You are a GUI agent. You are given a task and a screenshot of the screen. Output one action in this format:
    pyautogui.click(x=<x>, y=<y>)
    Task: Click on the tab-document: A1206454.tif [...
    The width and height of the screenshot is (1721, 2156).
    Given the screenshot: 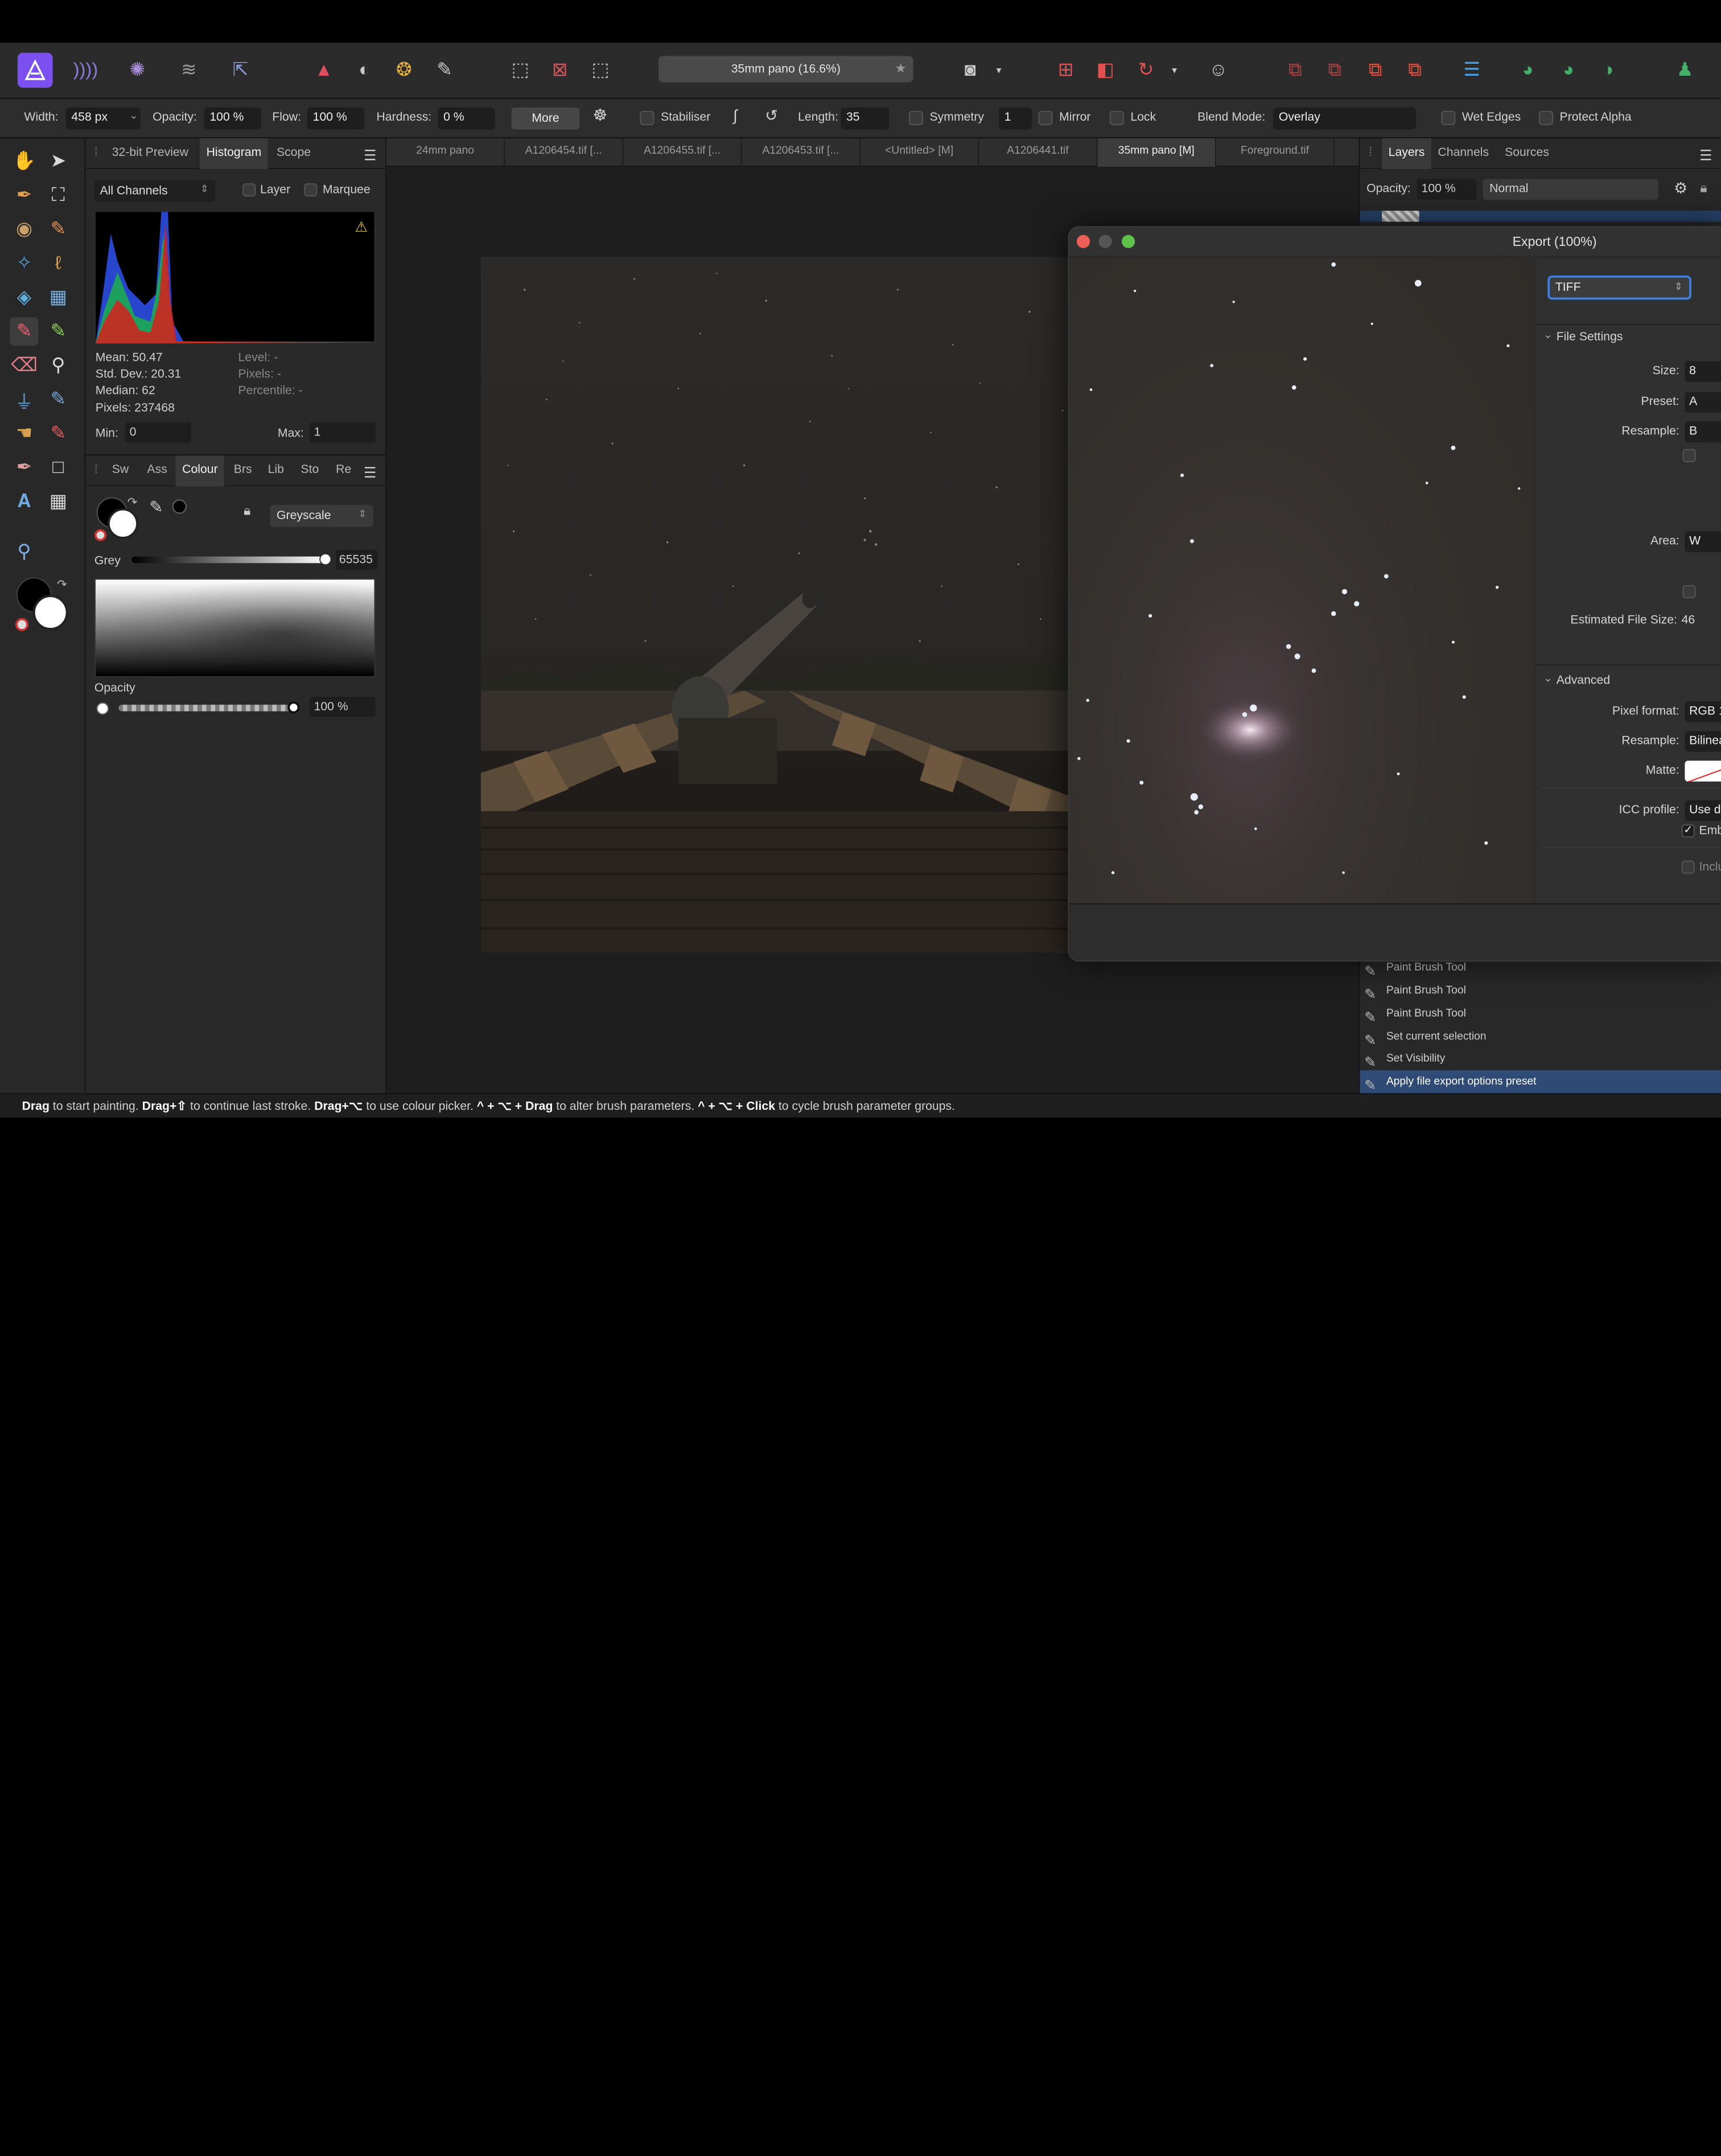 What is the action you would take?
    pyautogui.click(x=564, y=152)
    